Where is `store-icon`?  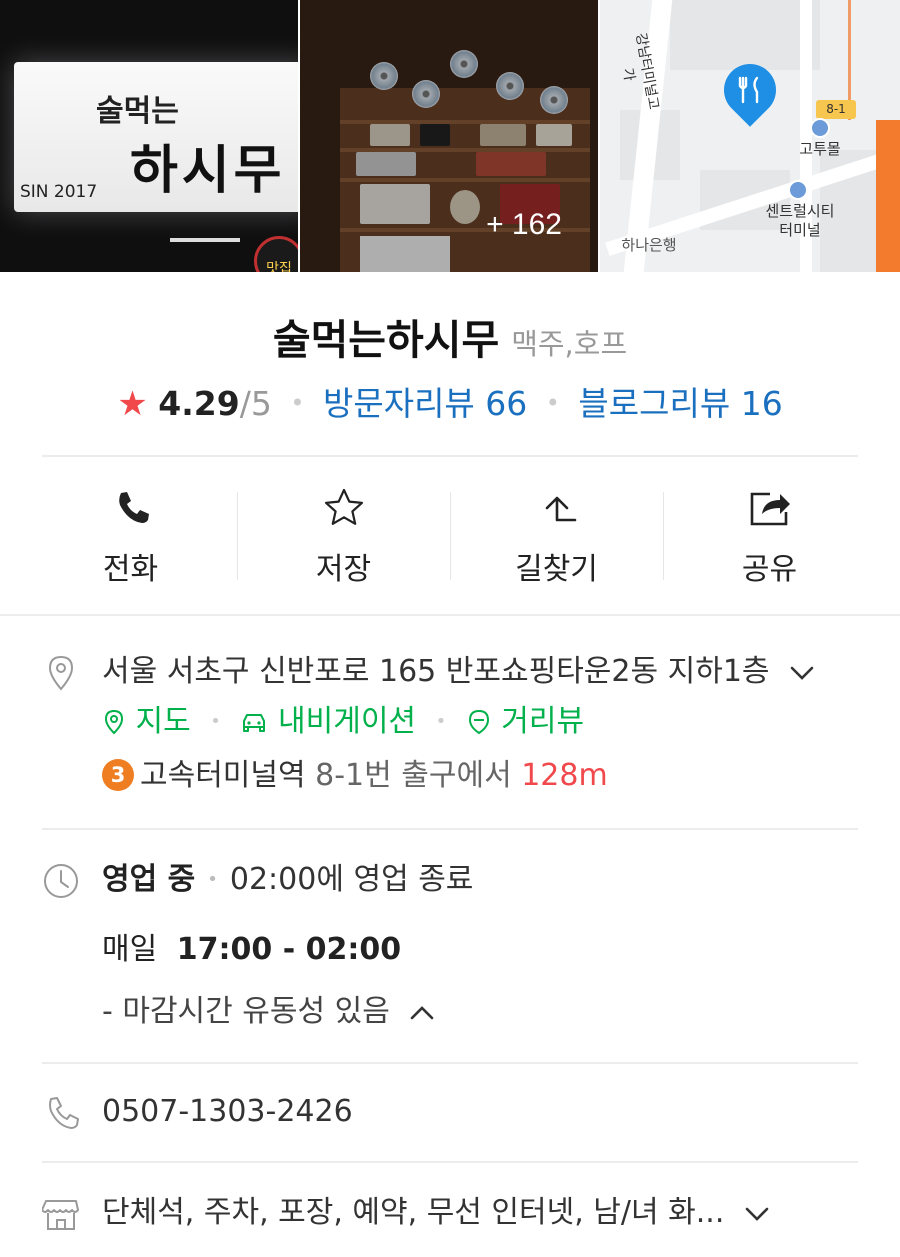
store-icon is located at coordinates (60, 1215).